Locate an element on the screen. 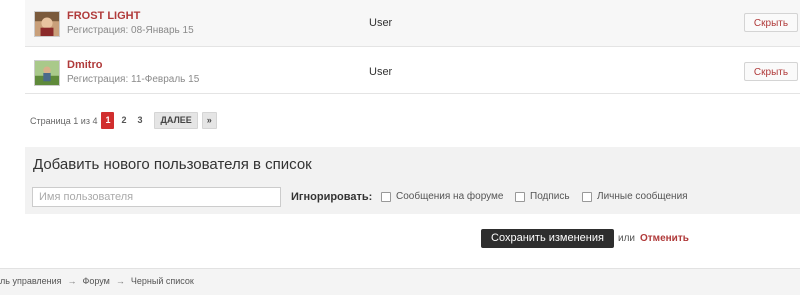  ignore-label: Игнорировать: is located at coordinates (332, 197).